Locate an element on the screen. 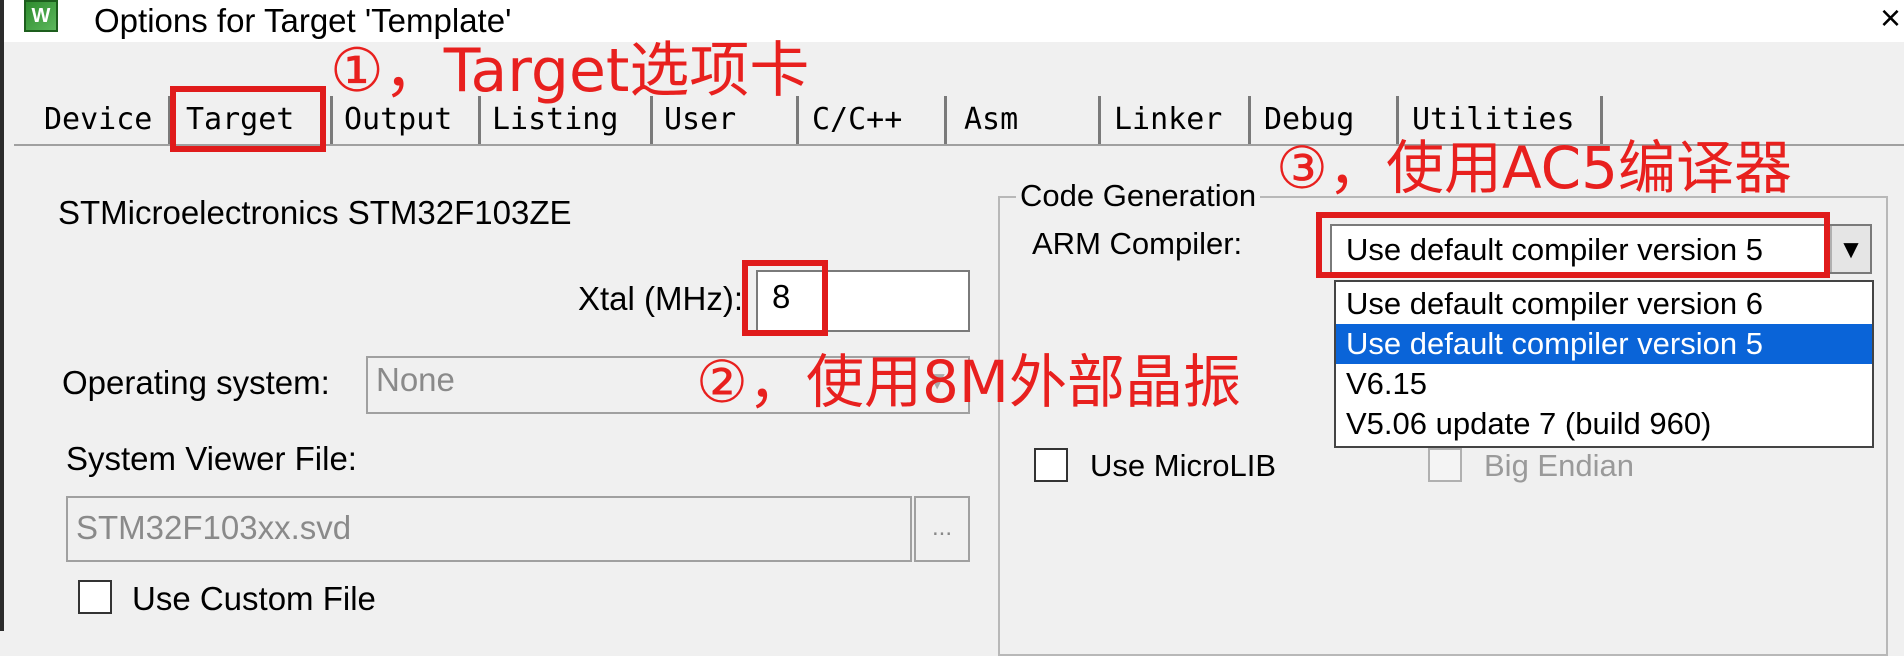 This screenshot has width=1904, height=656. compiler-option-selected: Use default compiler version 5 is located at coordinates (1604, 344).